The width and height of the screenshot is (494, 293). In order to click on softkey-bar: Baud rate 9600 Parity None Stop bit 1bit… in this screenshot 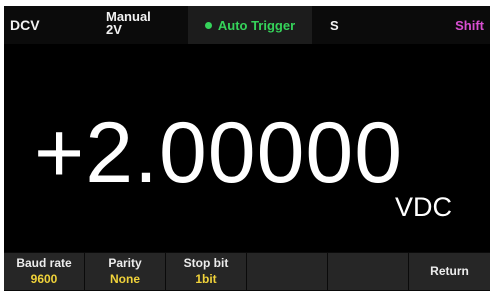, I will do `click(247, 271)`.